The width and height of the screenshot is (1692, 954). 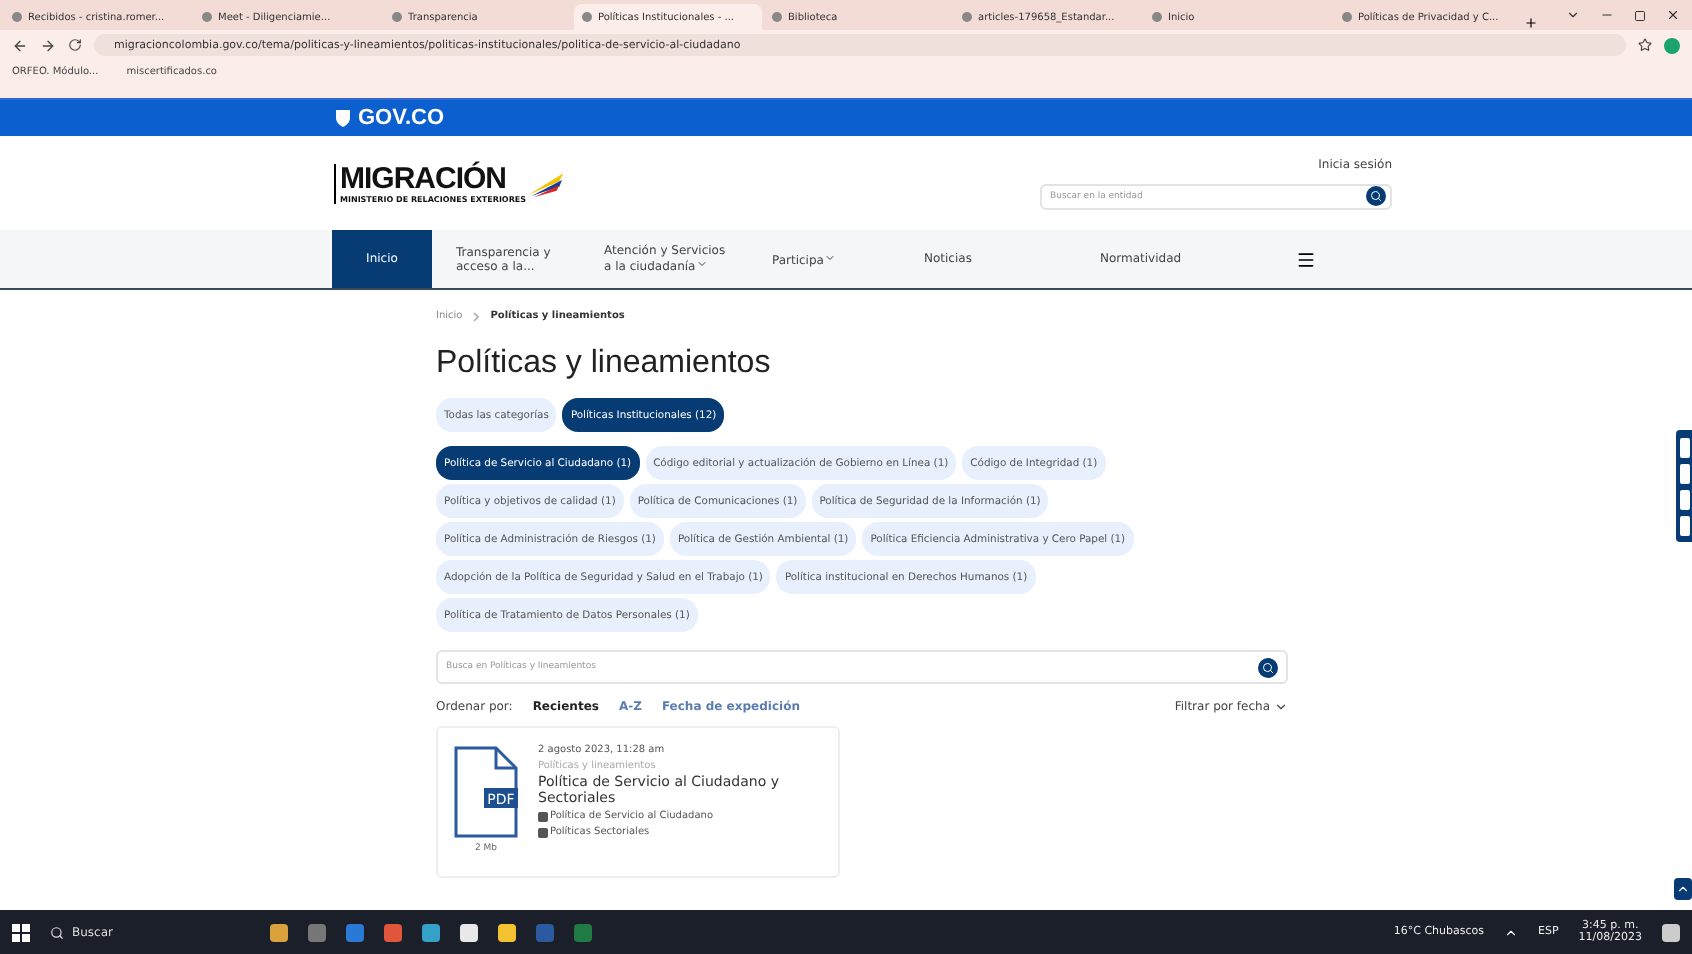 I want to click on chevron-up-icon, so click(x=1683, y=889).